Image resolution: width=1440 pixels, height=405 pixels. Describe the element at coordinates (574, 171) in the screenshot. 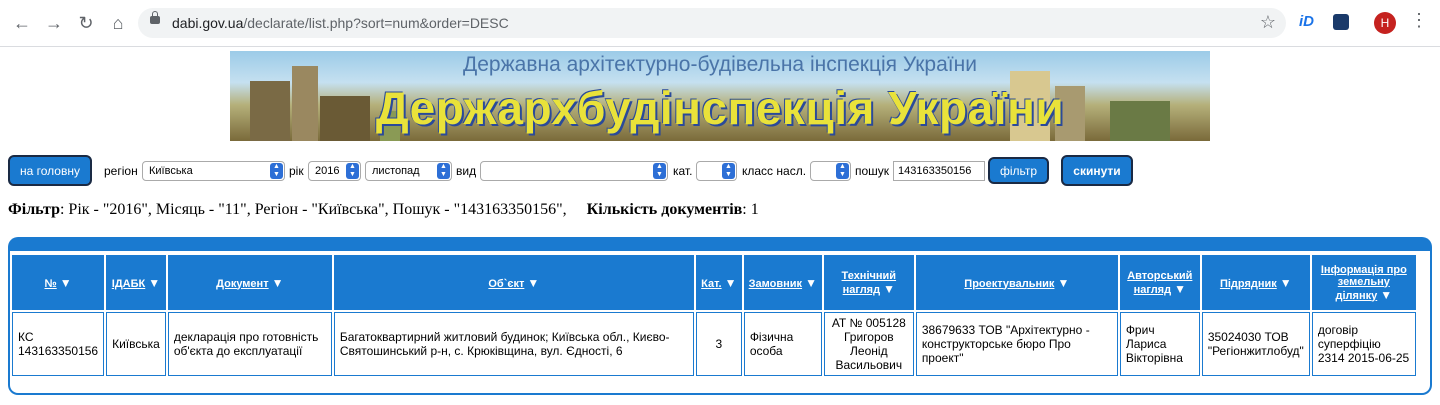

I see `type-select: ▲ ▼` at that location.